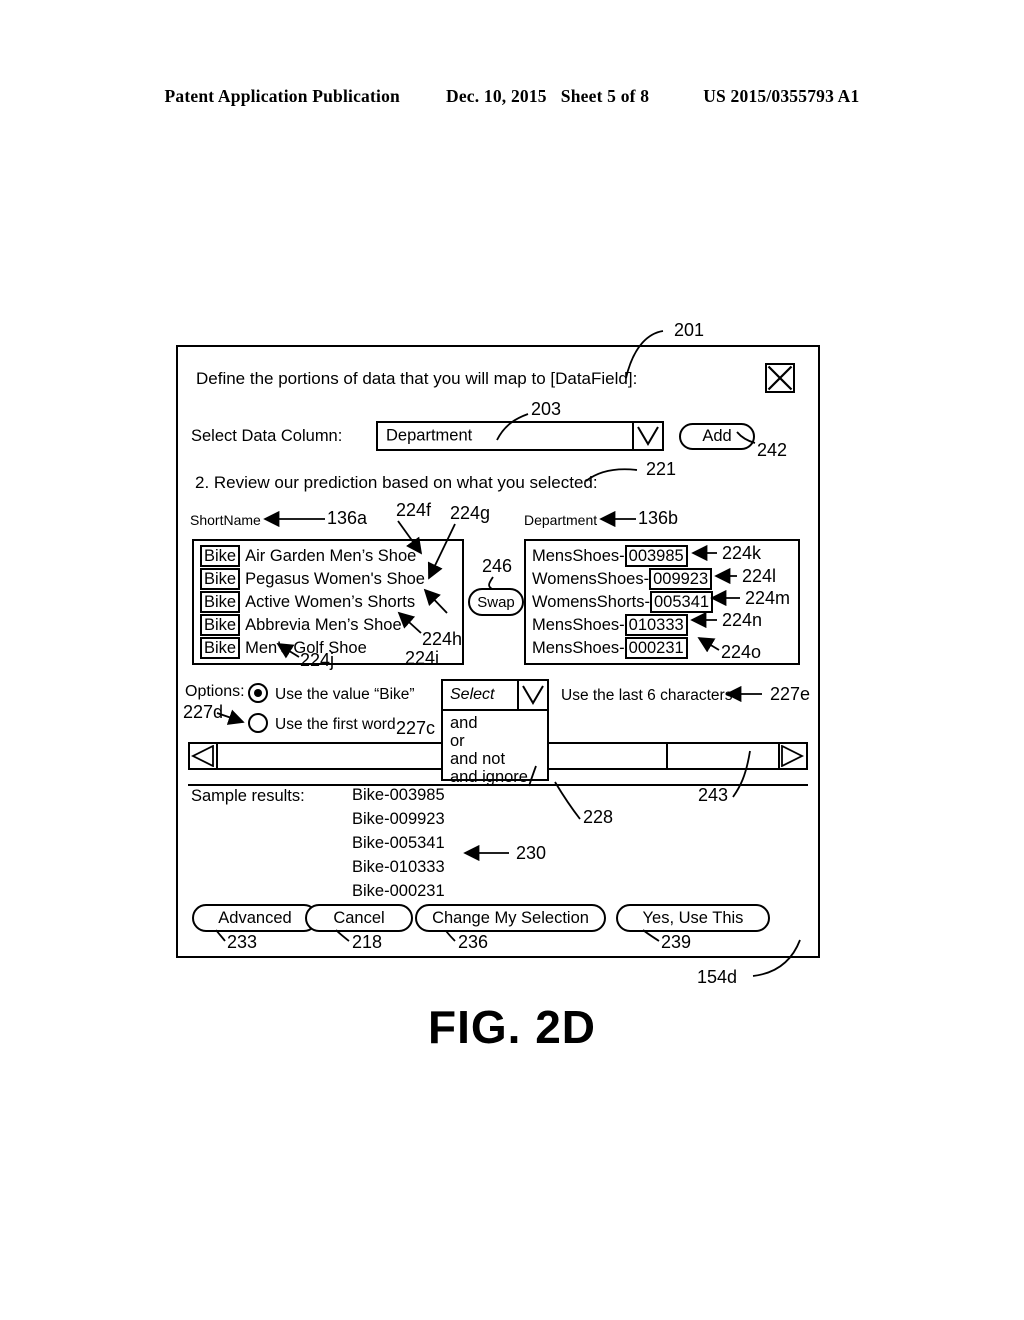 This screenshot has width=1024, height=1320. I want to click on yes-use-this-button-label: Yes, Use This, so click(693, 917).